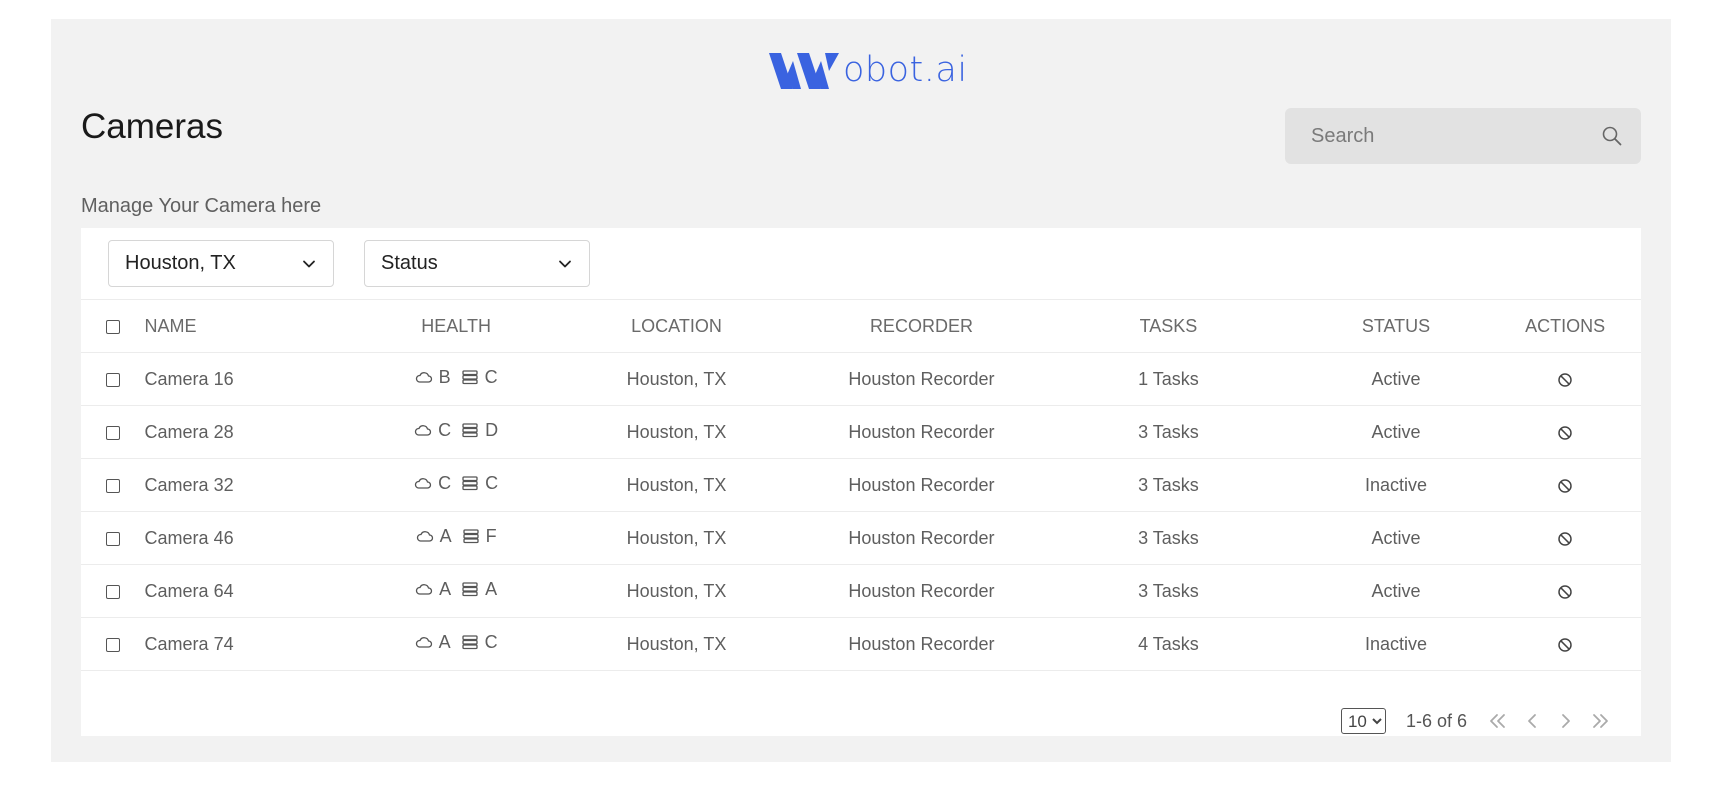 This screenshot has height=793, width=1727. What do you see at coordinates (256, 538) in the screenshot?
I see `camera-name: Camera 46` at bounding box center [256, 538].